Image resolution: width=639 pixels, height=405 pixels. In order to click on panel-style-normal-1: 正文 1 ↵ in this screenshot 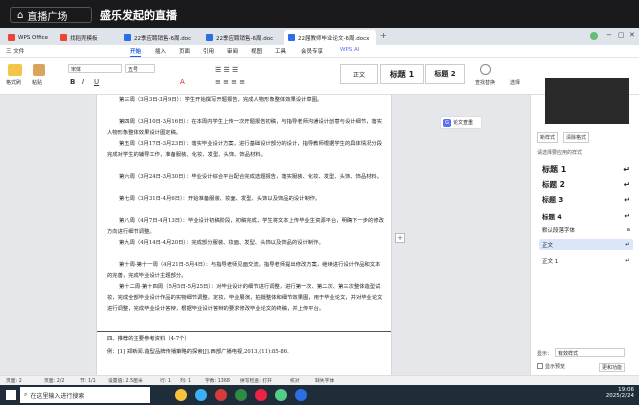, I will do `click(586, 260)`.